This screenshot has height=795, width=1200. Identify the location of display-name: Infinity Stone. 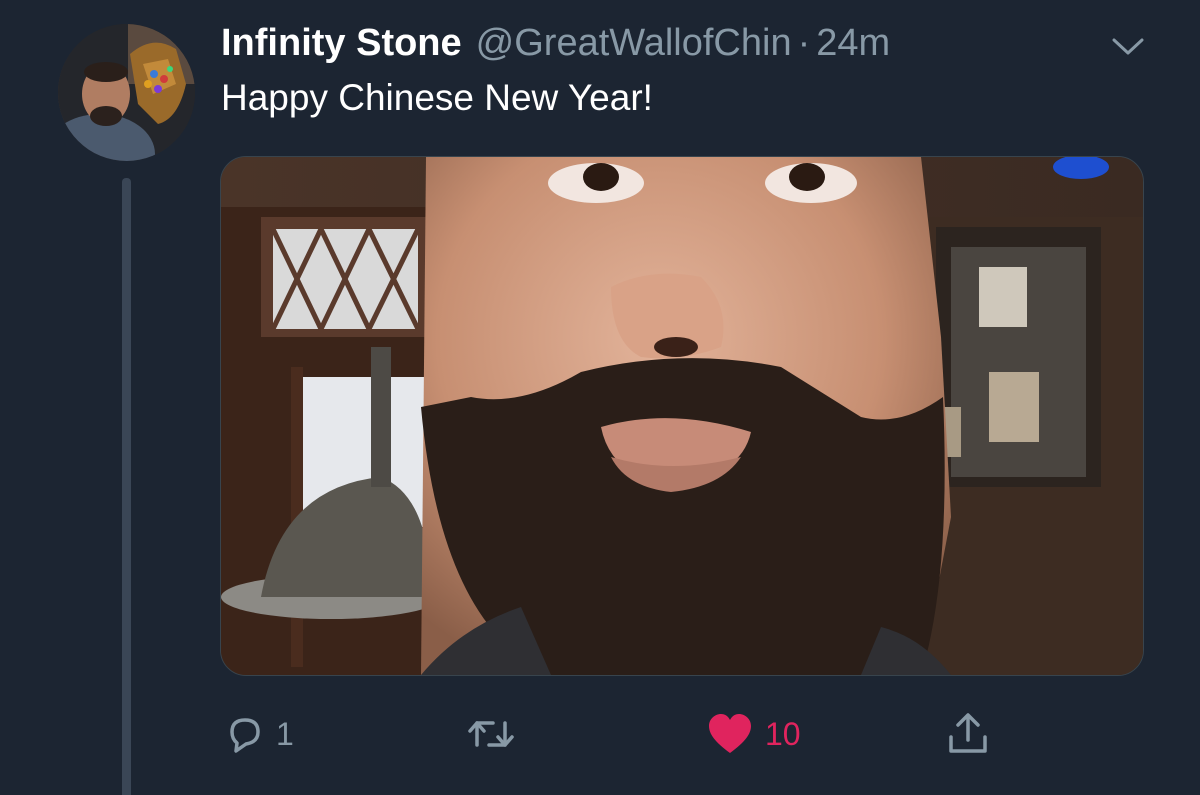
(341, 43).